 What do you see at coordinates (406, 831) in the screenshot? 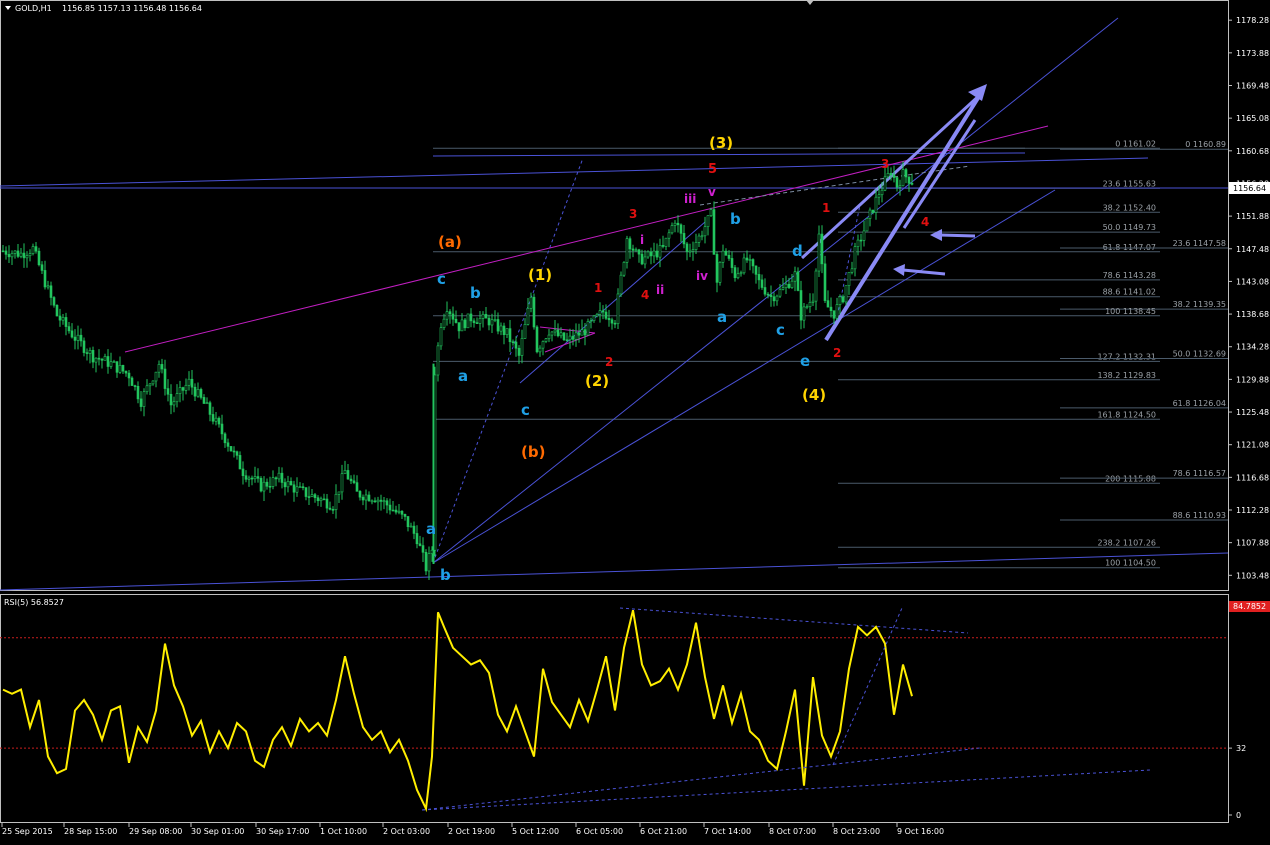
I see `x-tick-label: 2 Oct 03:00` at bounding box center [406, 831].